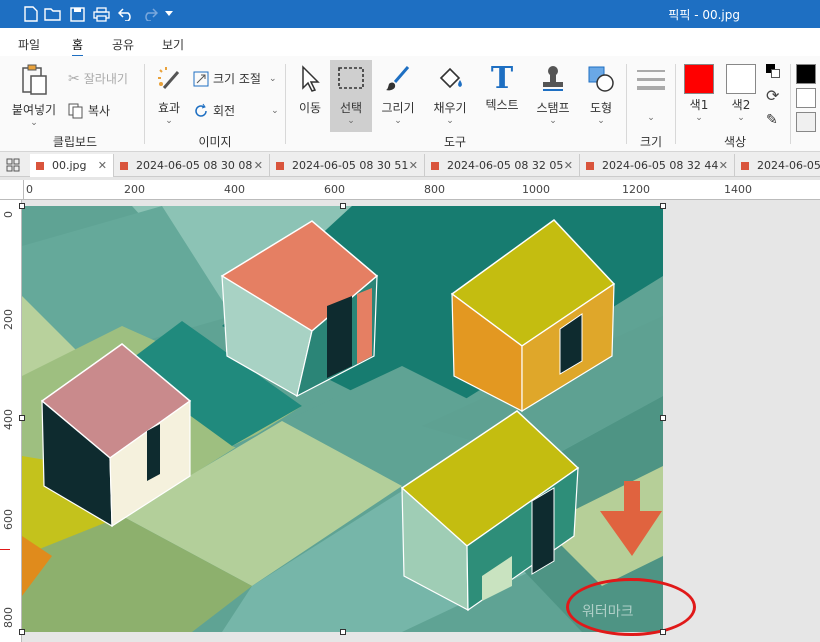  Describe the element at coordinates (74, 78) in the screenshot. I see `scissors-icon: ✂` at that location.